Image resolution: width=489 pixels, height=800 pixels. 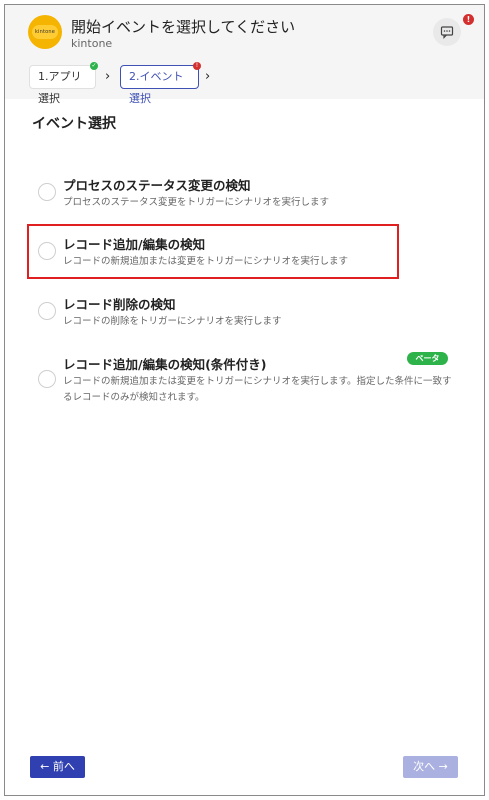 I want to click on option-description: レコードの削除をトリガーにシナリオを実行します, so click(x=172, y=321).